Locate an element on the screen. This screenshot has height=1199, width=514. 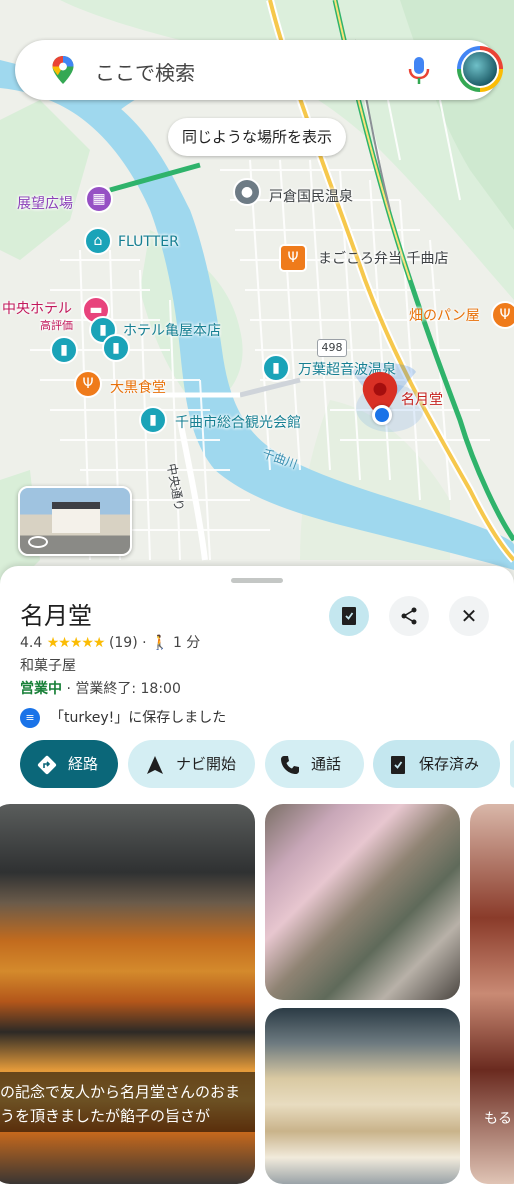
more-actions-button is located at coordinates (512, 764).